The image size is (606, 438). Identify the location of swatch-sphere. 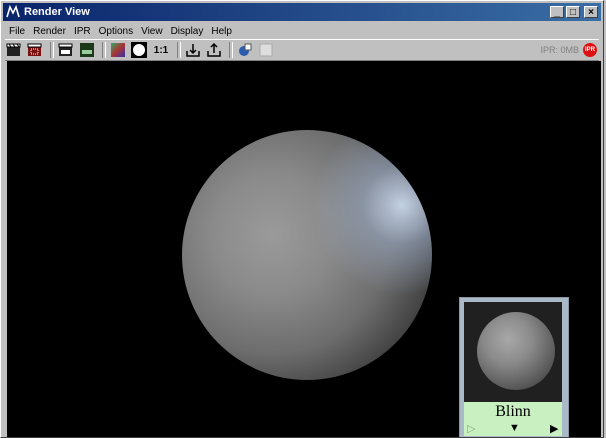
(516, 351).